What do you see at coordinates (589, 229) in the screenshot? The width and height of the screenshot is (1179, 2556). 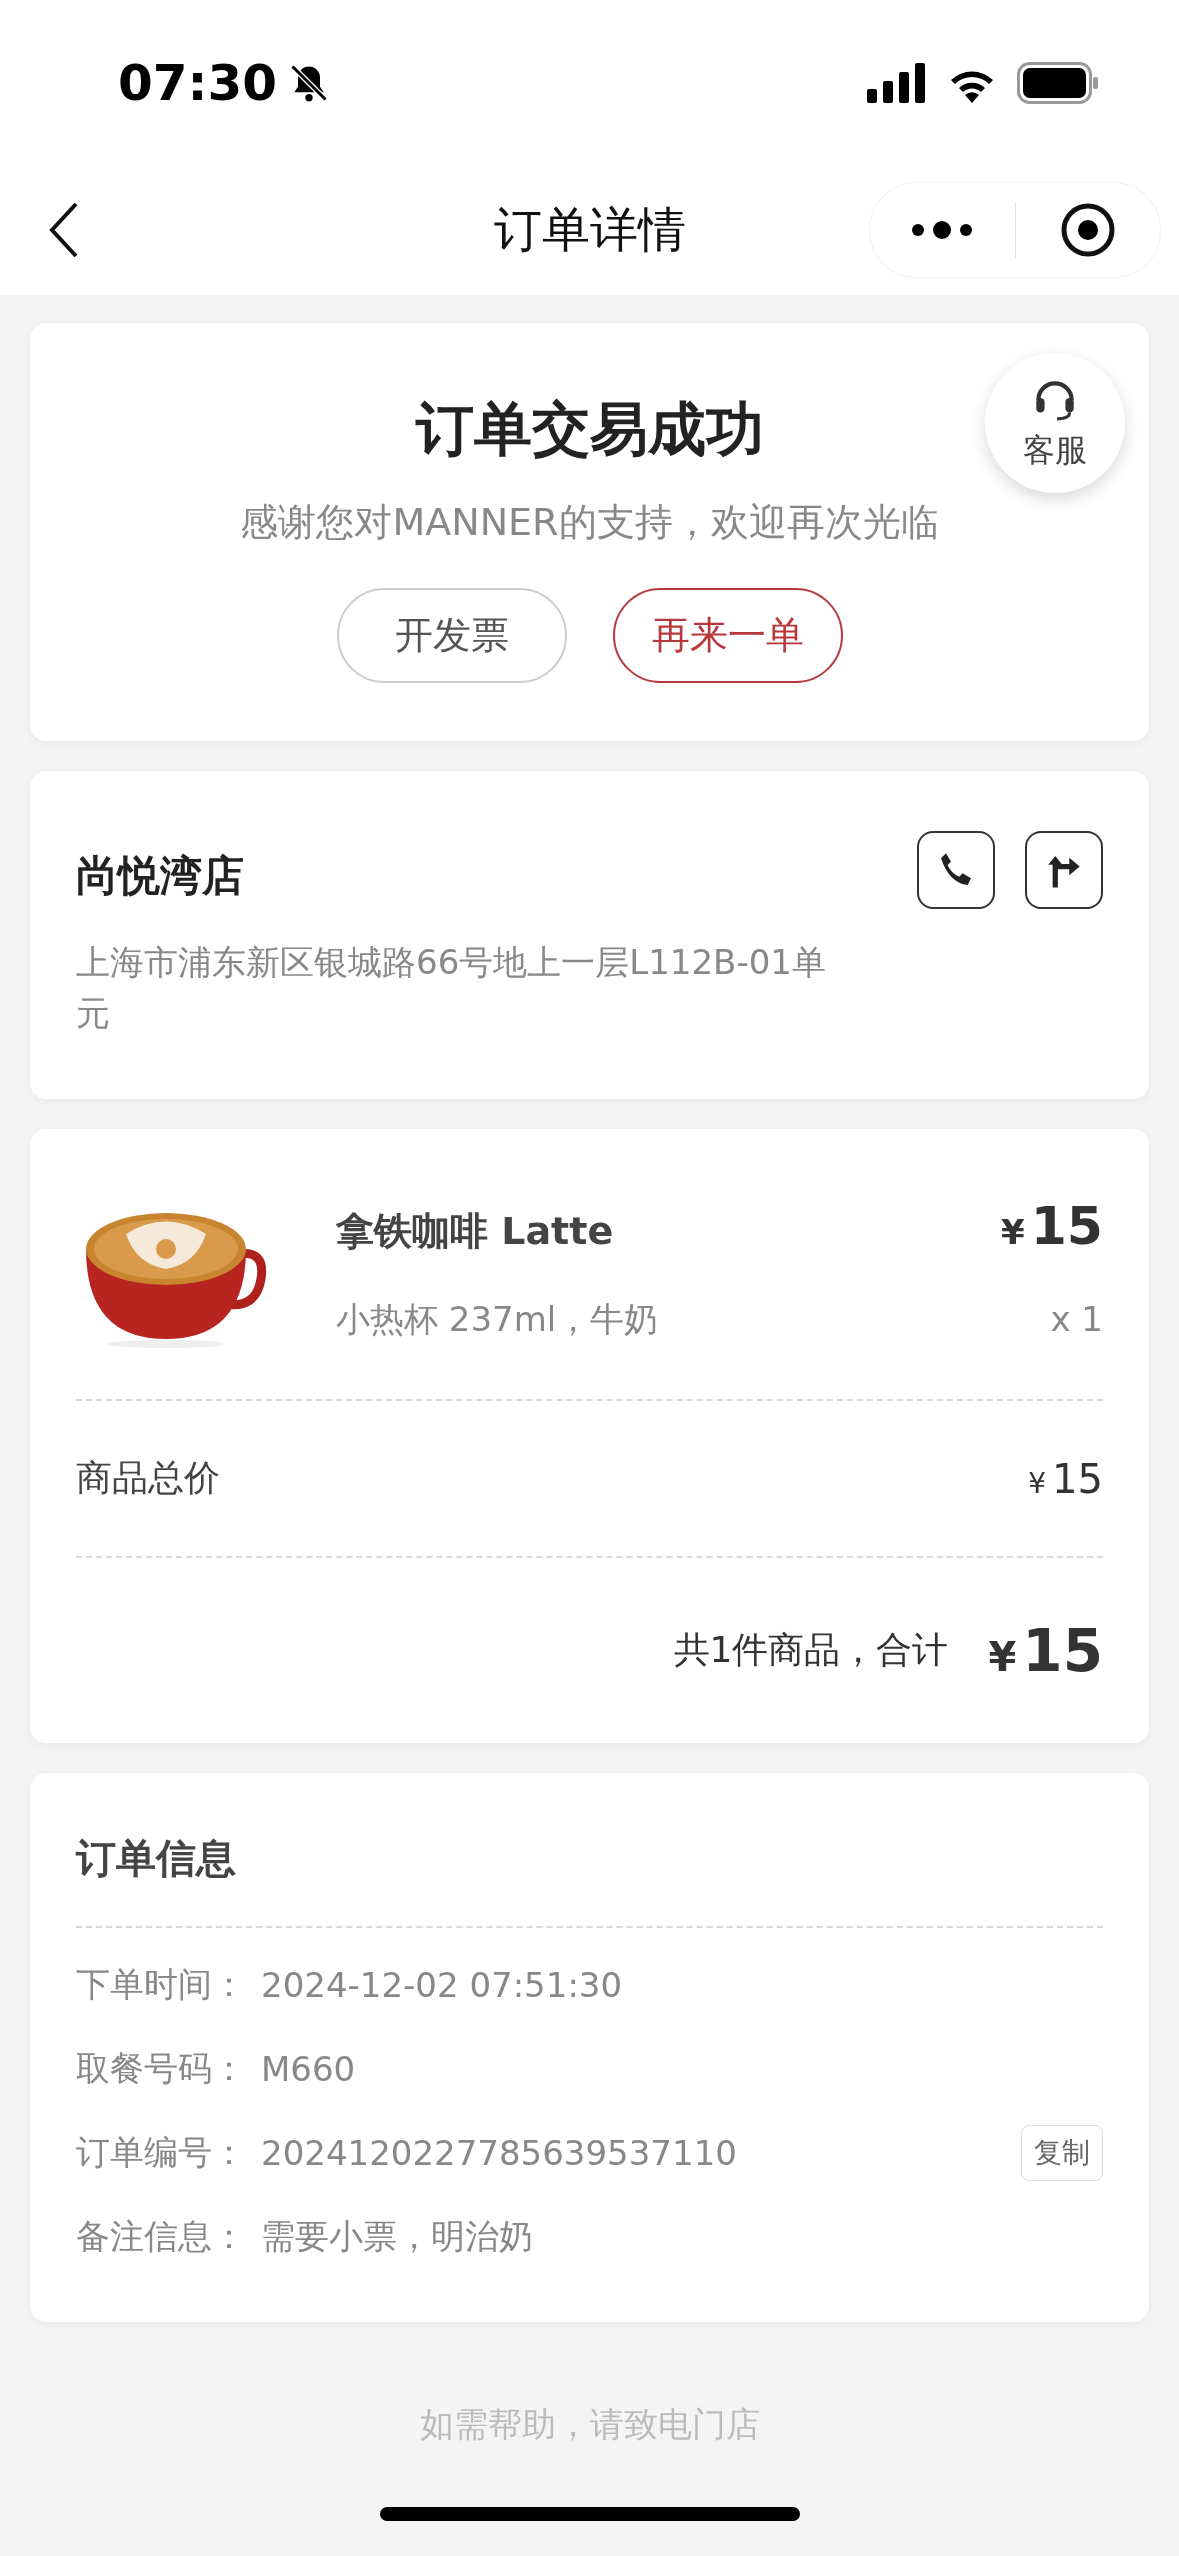 I see `page-title: 订单详情` at bounding box center [589, 229].